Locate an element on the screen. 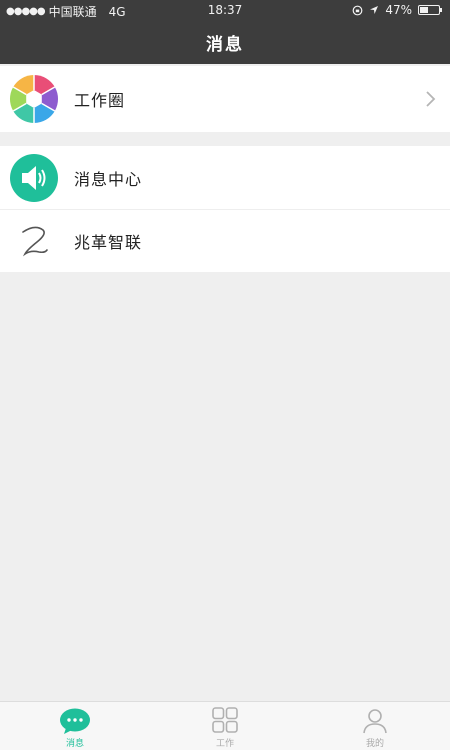 This screenshot has height=750, width=450. chevron-right-icon is located at coordinates (431, 99).